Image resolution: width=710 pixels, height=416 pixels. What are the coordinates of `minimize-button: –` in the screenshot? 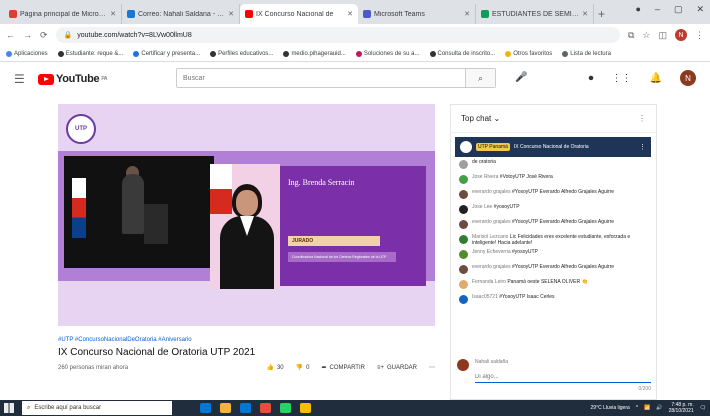 It's located at (657, 9).